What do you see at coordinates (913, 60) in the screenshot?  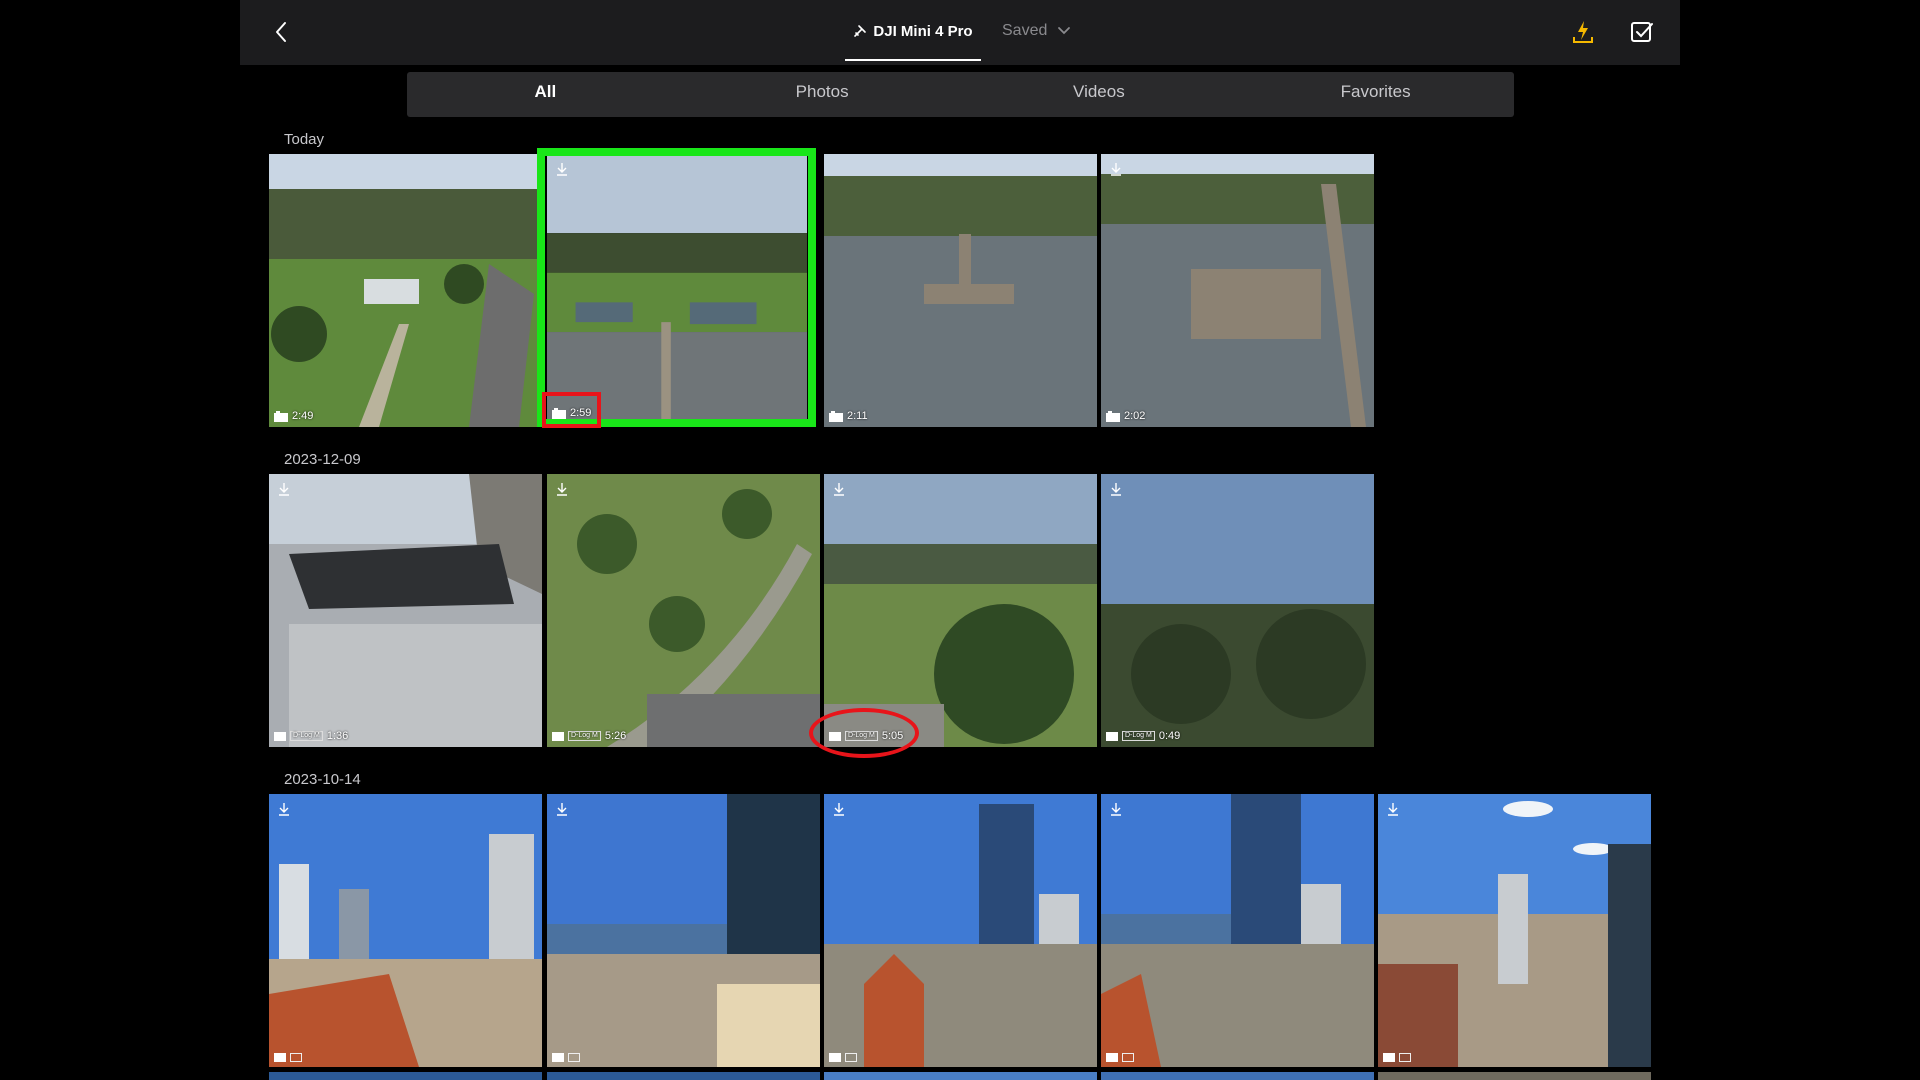 I see `active-tab-indicator` at bounding box center [913, 60].